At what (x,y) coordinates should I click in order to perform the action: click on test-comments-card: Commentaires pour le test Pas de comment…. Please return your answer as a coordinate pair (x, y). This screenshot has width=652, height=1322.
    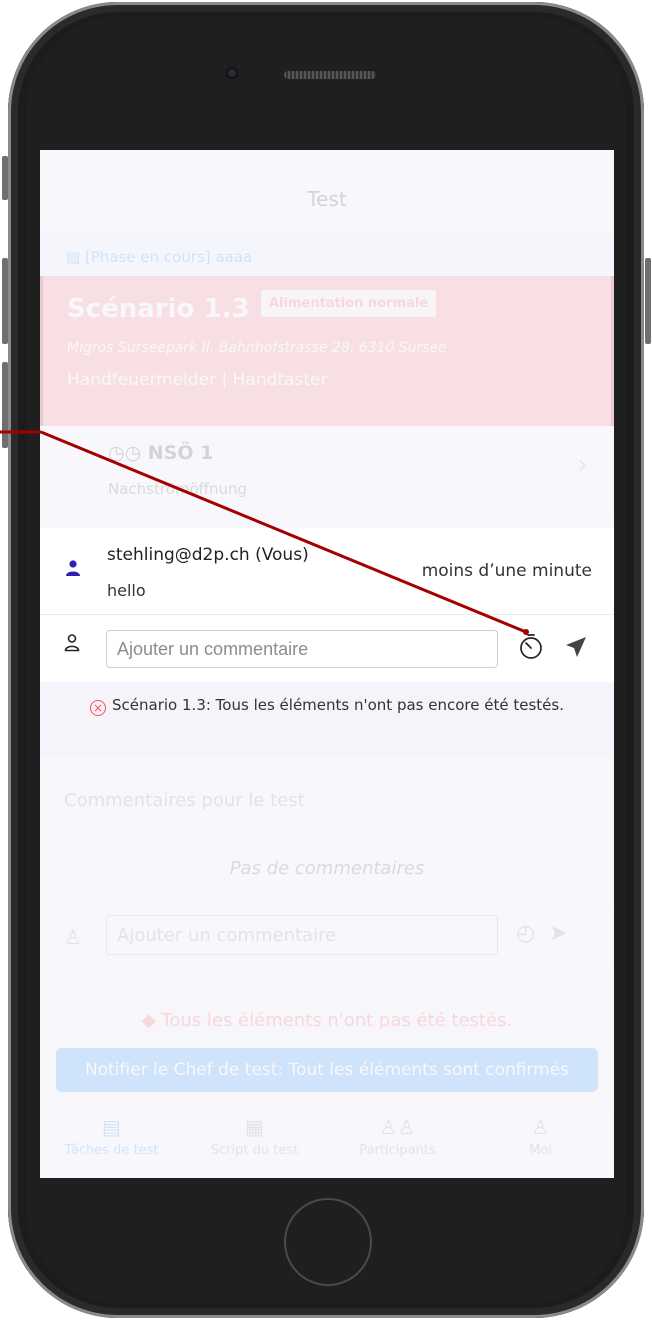
    Looking at the image, I should click on (327, 863).